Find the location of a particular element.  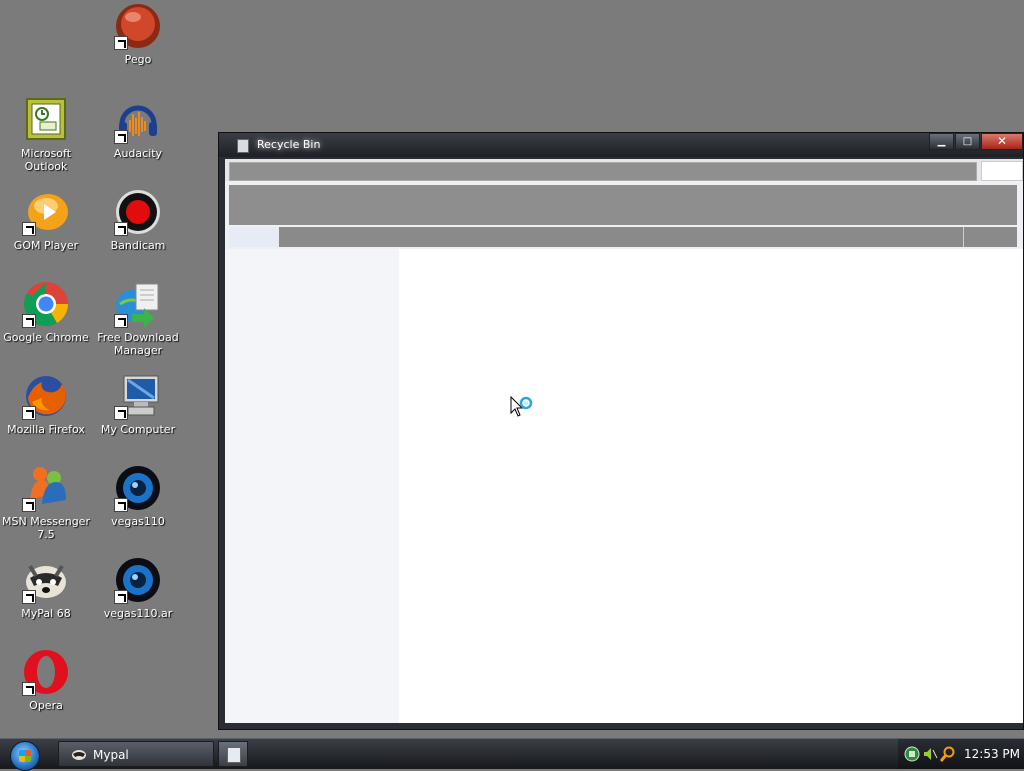

command-bar is located at coordinates (623, 205).